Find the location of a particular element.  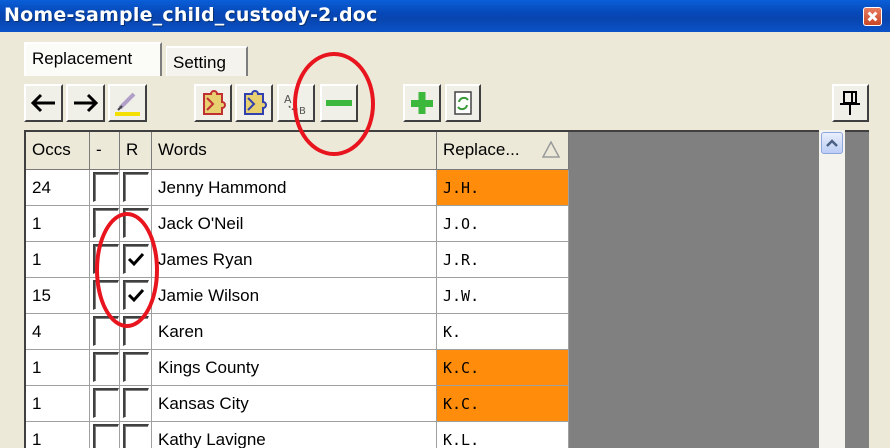

refresh-button is located at coordinates (463, 103).